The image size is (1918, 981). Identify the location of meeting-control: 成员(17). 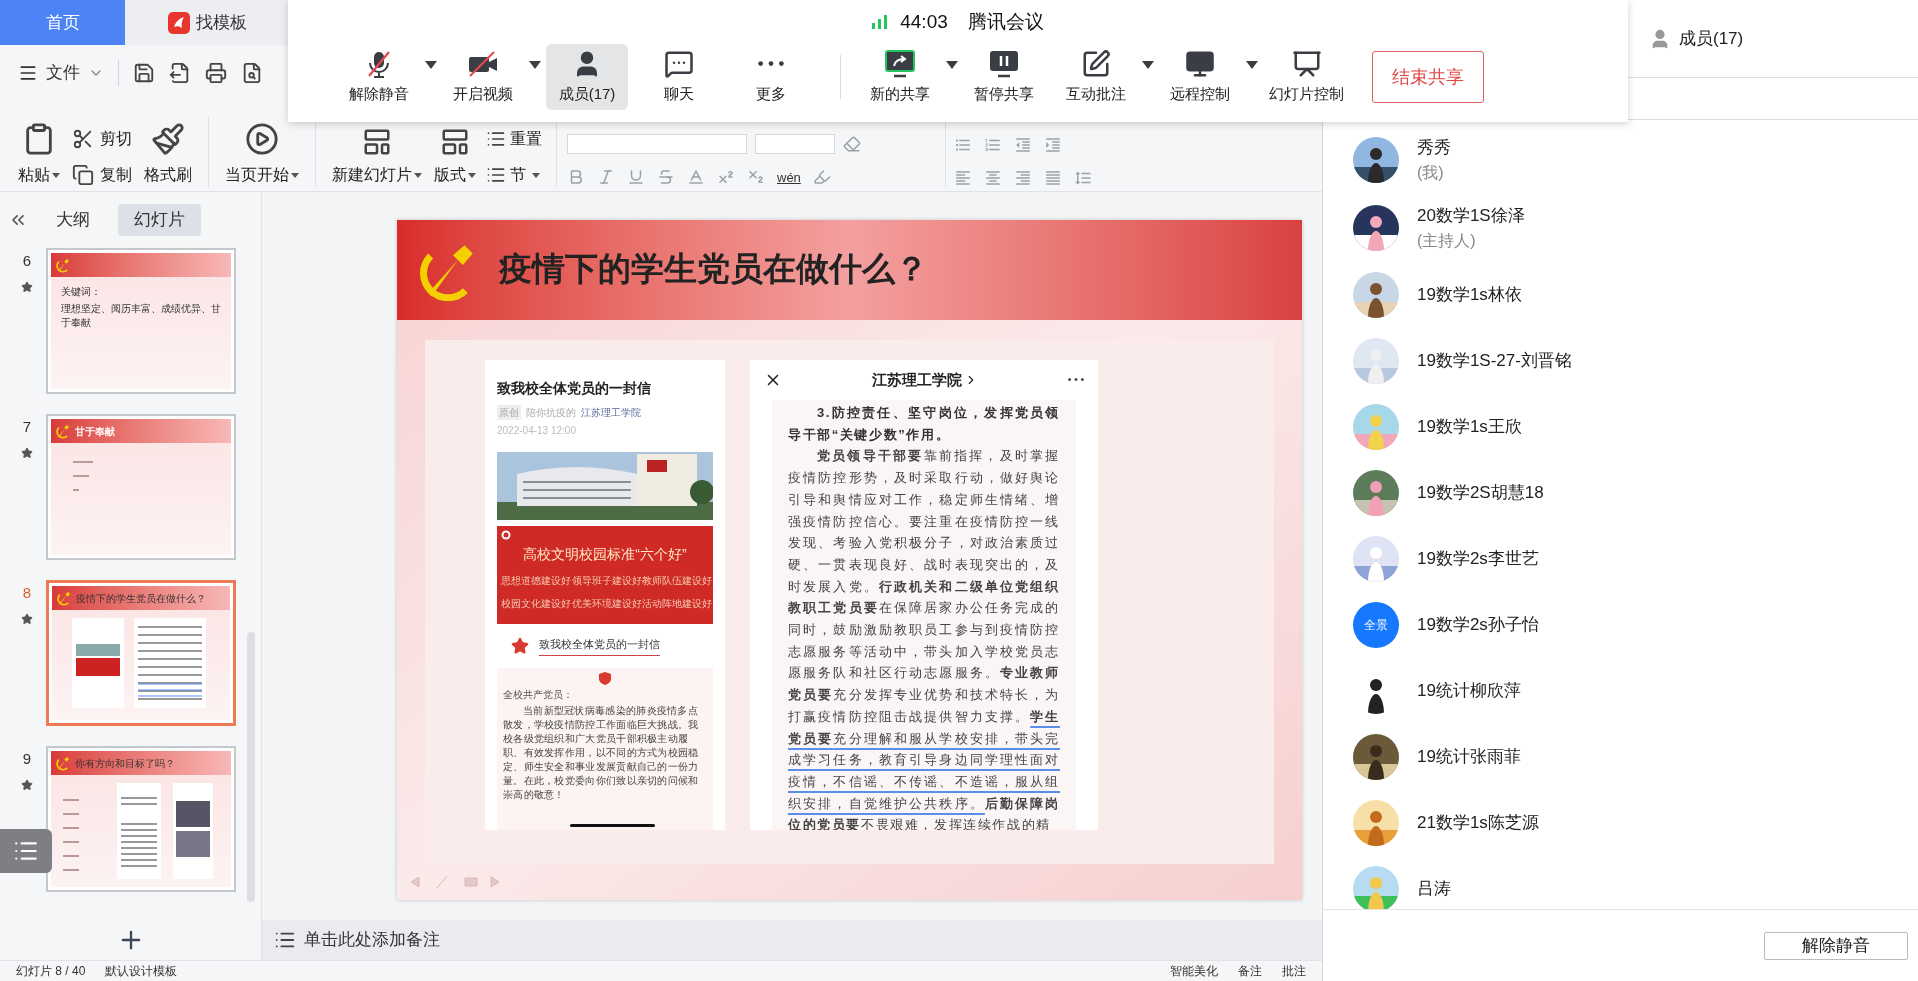
(587, 77).